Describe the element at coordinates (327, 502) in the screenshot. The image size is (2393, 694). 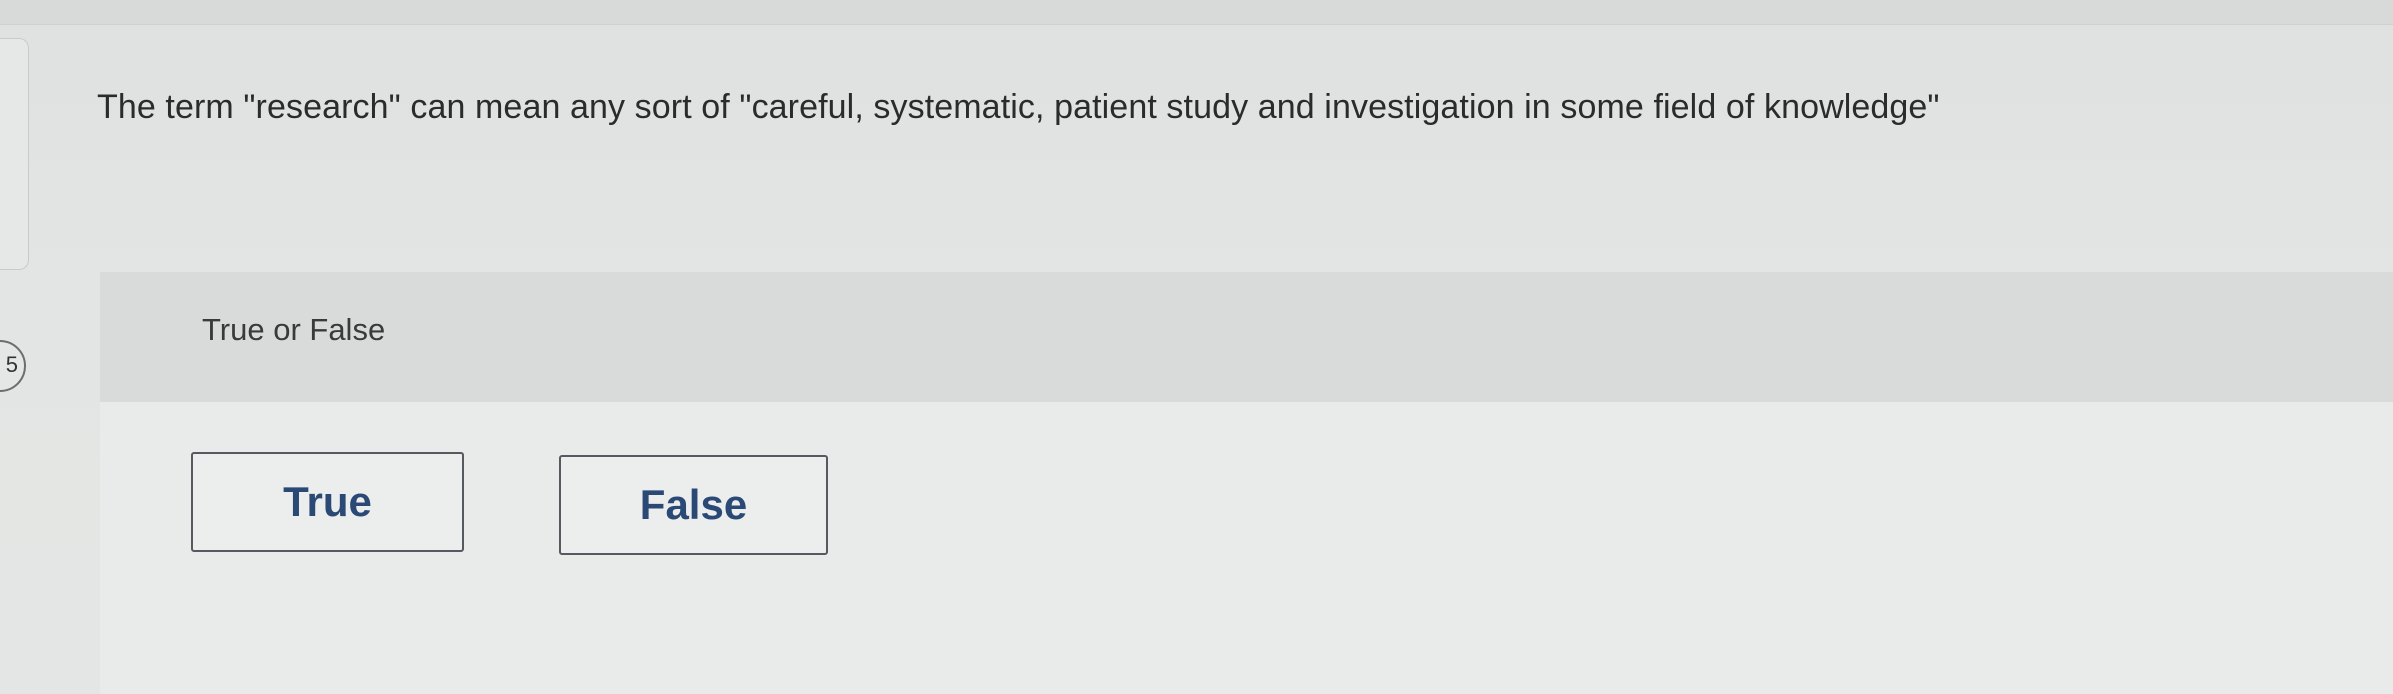
I see `true-button: True` at that location.